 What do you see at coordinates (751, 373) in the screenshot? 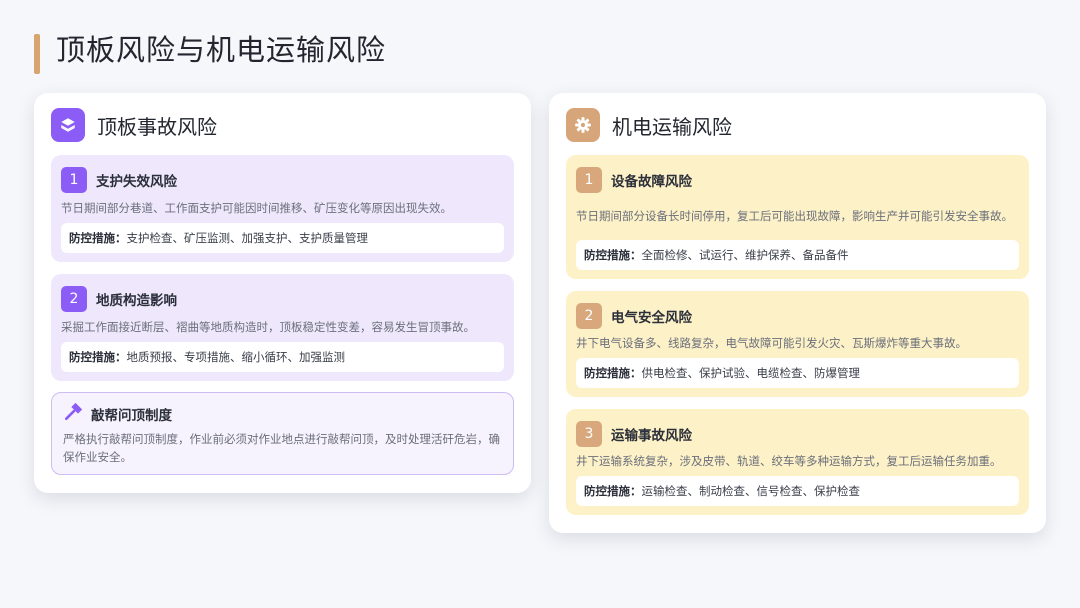
I see `measure-text: 供电检查、保护试验、电缆检查、防爆管理` at bounding box center [751, 373].